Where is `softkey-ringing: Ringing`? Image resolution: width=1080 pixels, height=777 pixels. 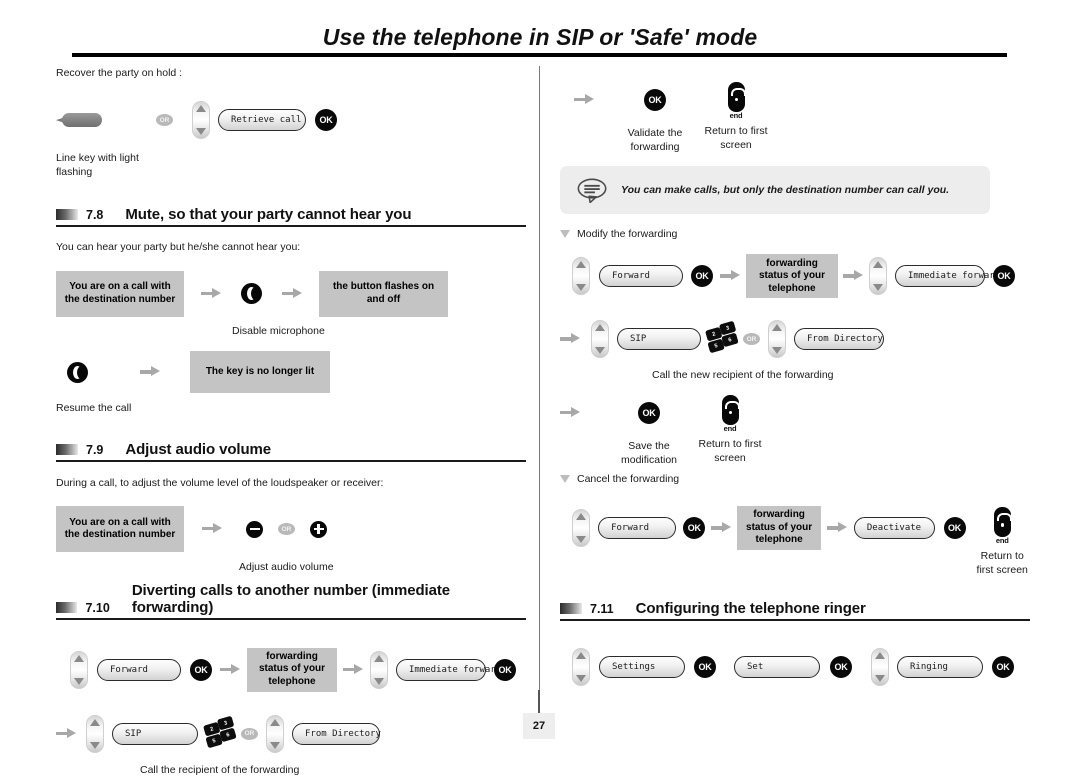 softkey-ringing: Ringing is located at coordinates (940, 667).